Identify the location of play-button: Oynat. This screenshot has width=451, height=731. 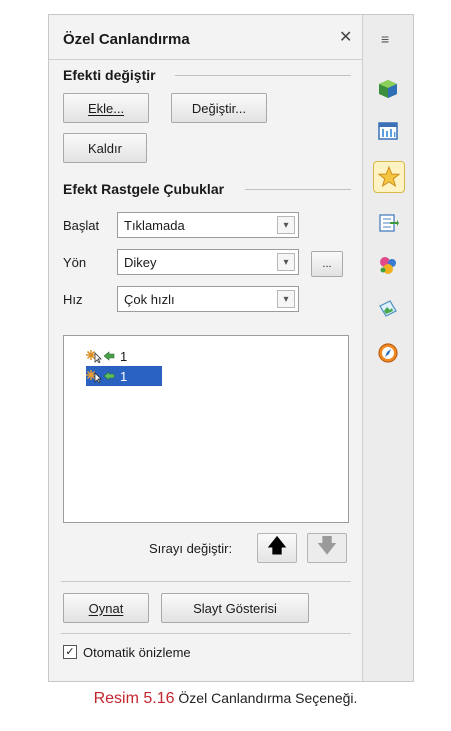
(106, 608).